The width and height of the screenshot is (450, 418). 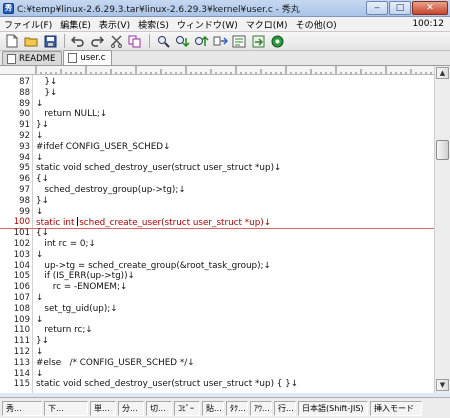 What do you see at coordinates (78, 41) in the screenshot?
I see `undo-icon` at bounding box center [78, 41].